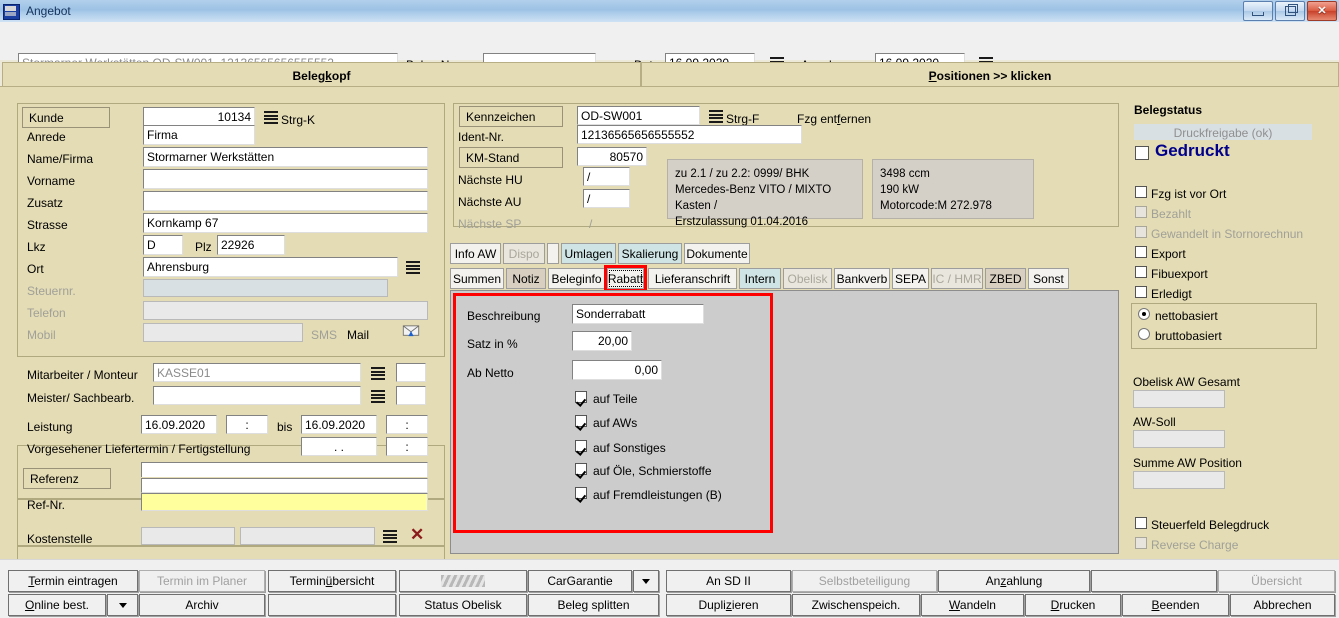 The height and width of the screenshot is (618, 1339). What do you see at coordinates (284, 502) in the screenshot?
I see `ref-nr-field` at bounding box center [284, 502].